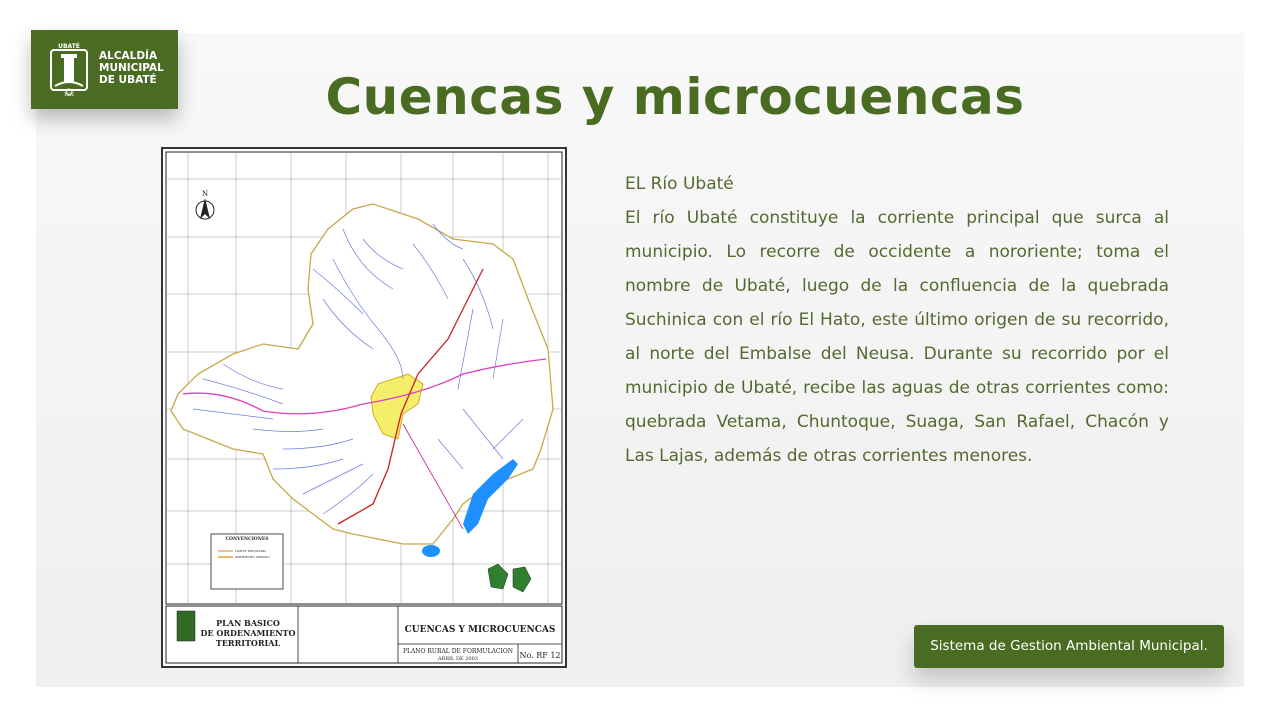 Image resolution: width=1280 pixels, height=720 pixels. I want to click on logo-line-1: ALCALDÍA, so click(128, 56).